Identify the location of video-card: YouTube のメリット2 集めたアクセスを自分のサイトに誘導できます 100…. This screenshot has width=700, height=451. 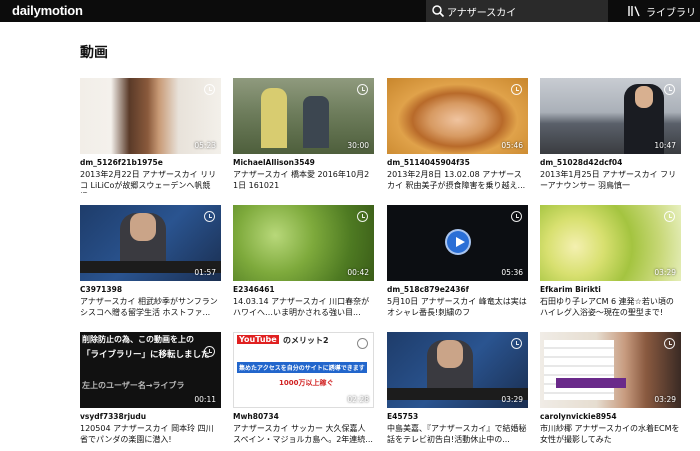
(303, 391).